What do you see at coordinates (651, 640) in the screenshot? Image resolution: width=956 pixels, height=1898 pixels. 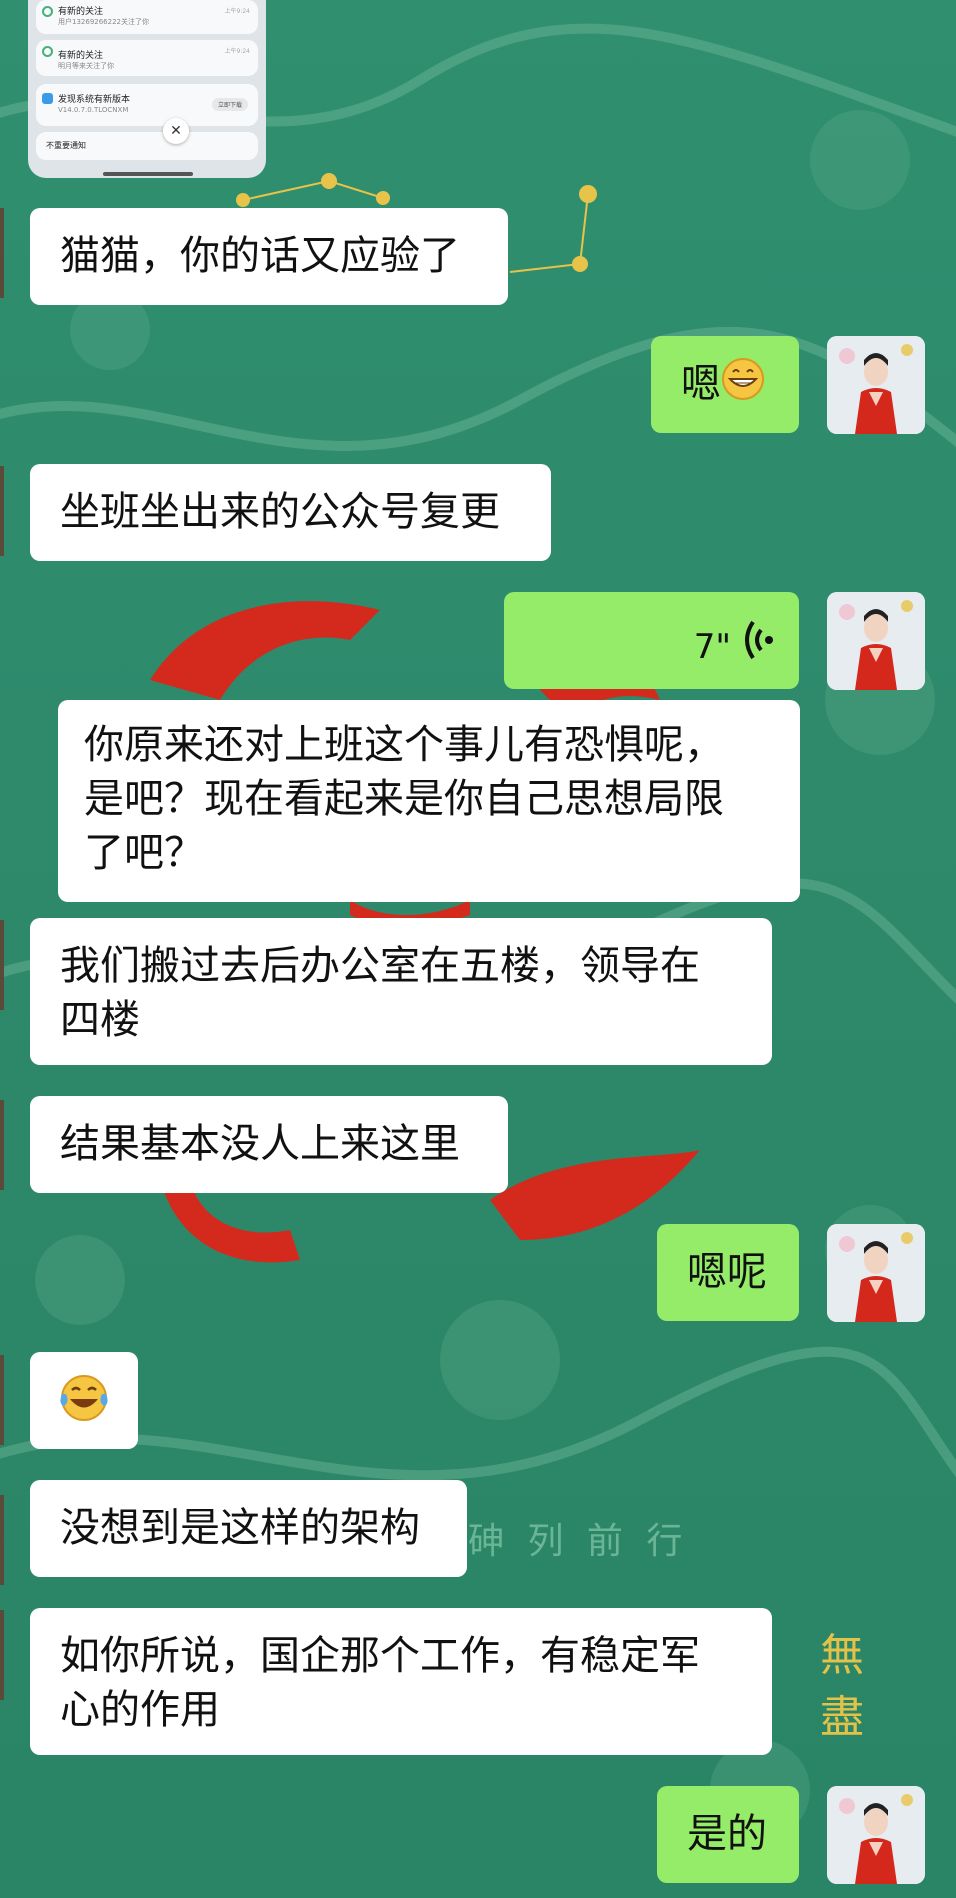 I see `voice-message-bubble: 7"` at bounding box center [651, 640].